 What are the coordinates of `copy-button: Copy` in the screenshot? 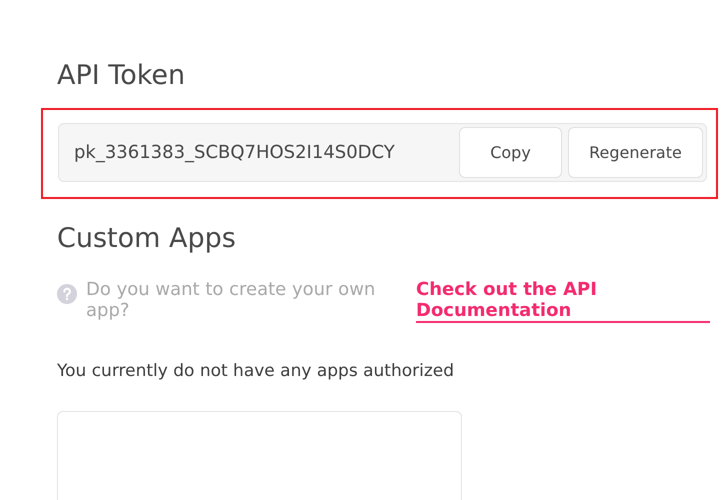 It's located at (510, 152).